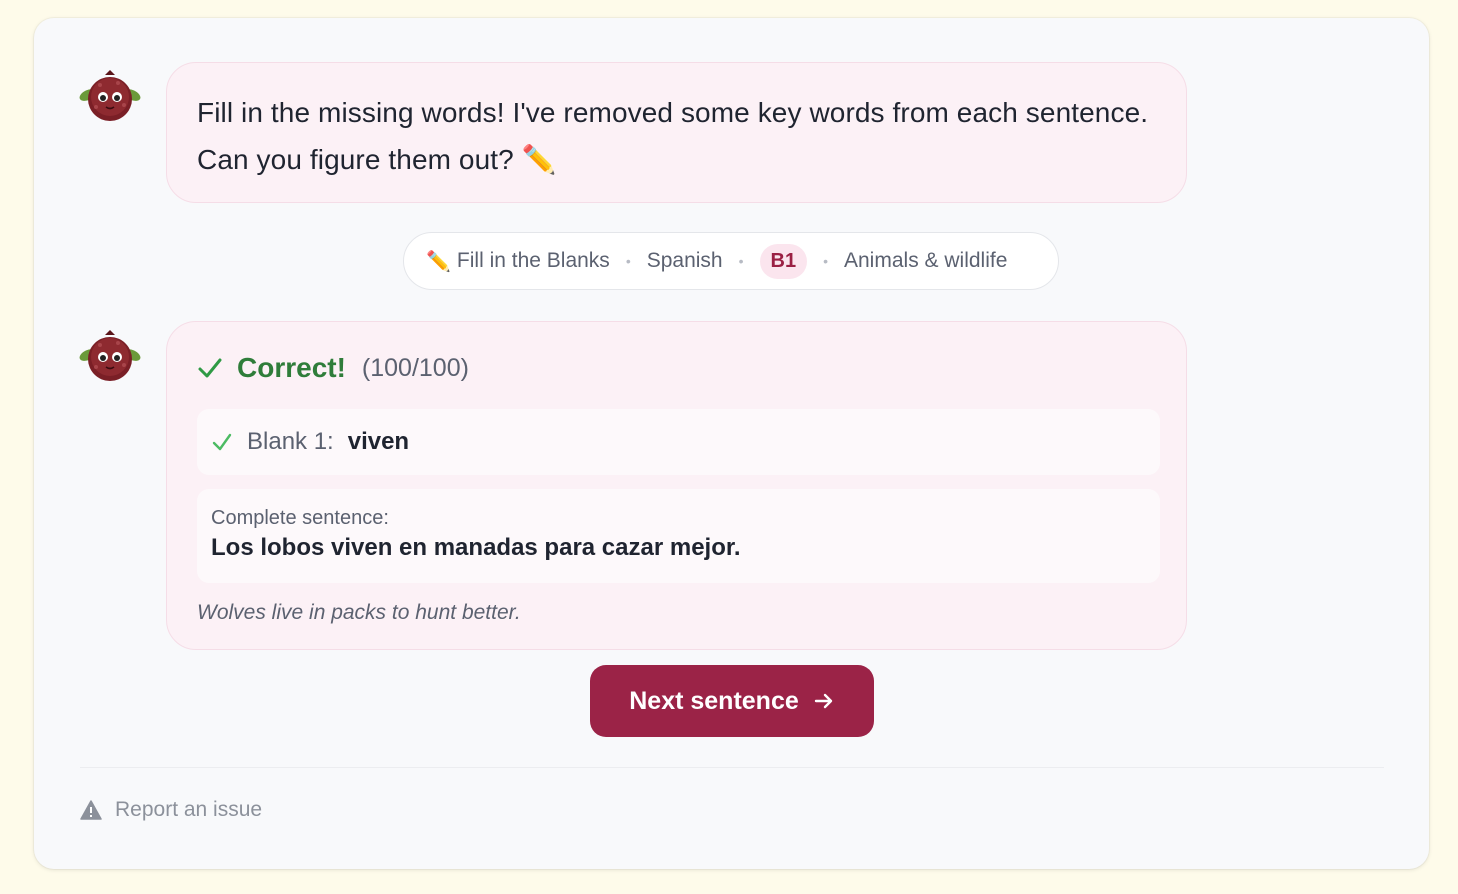  What do you see at coordinates (438, 261) in the screenshot?
I see `pencil-icon: ✏️` at bounding box center [438, 261].